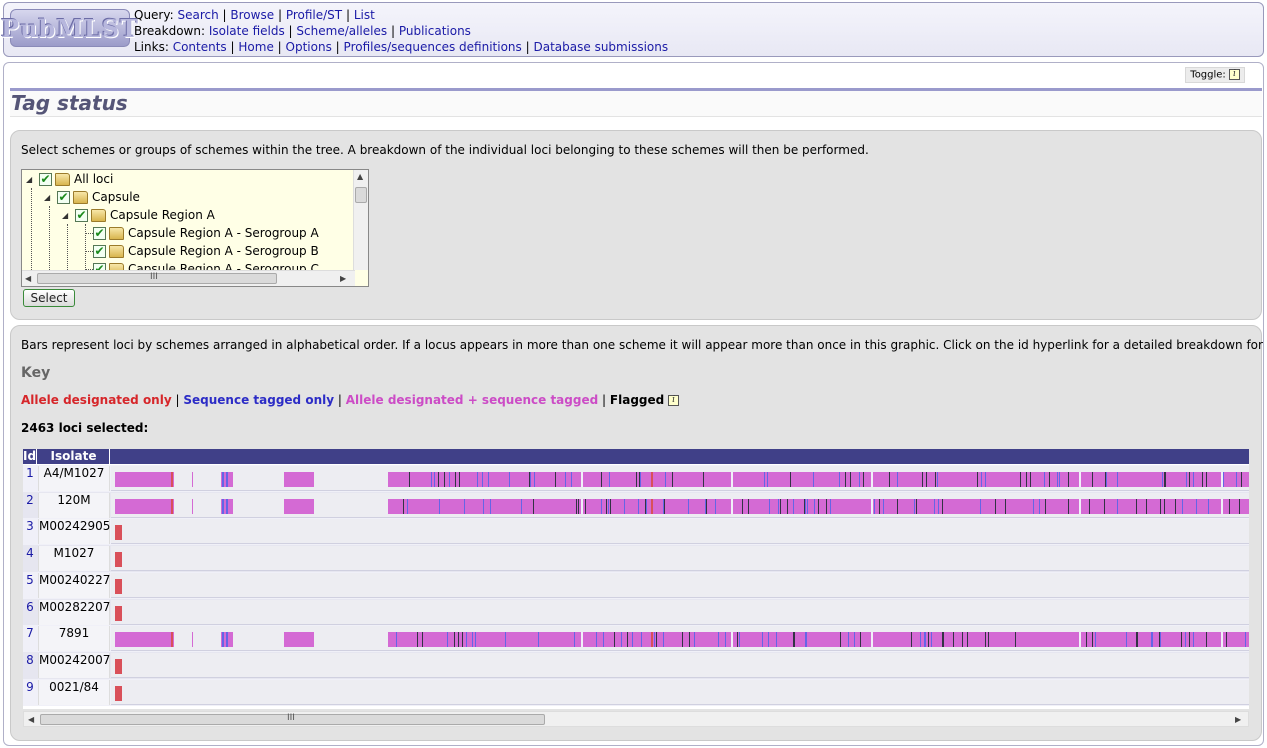 This screenshot has height=748, width=1267. What do you see at coordinates (69, 179) in the screenshot?
I see `tree-node-all-loci: ◢ ✔ All loci` at bounding box center [69, 179].